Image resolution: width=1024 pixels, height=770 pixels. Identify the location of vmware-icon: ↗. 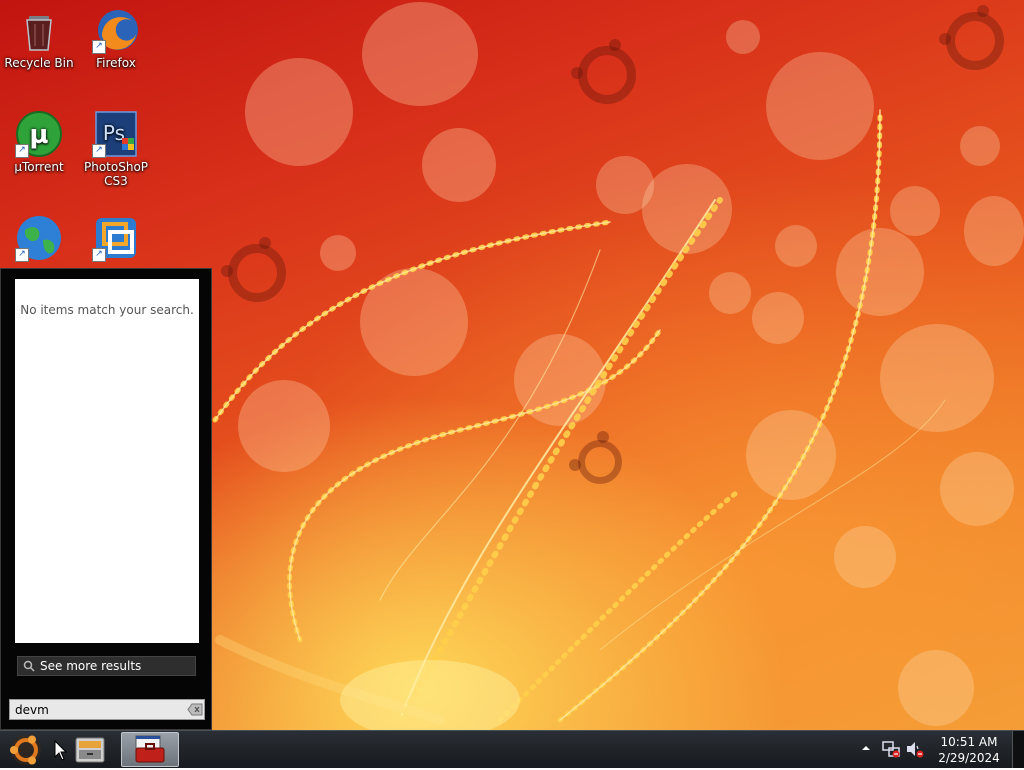
(116, 238).